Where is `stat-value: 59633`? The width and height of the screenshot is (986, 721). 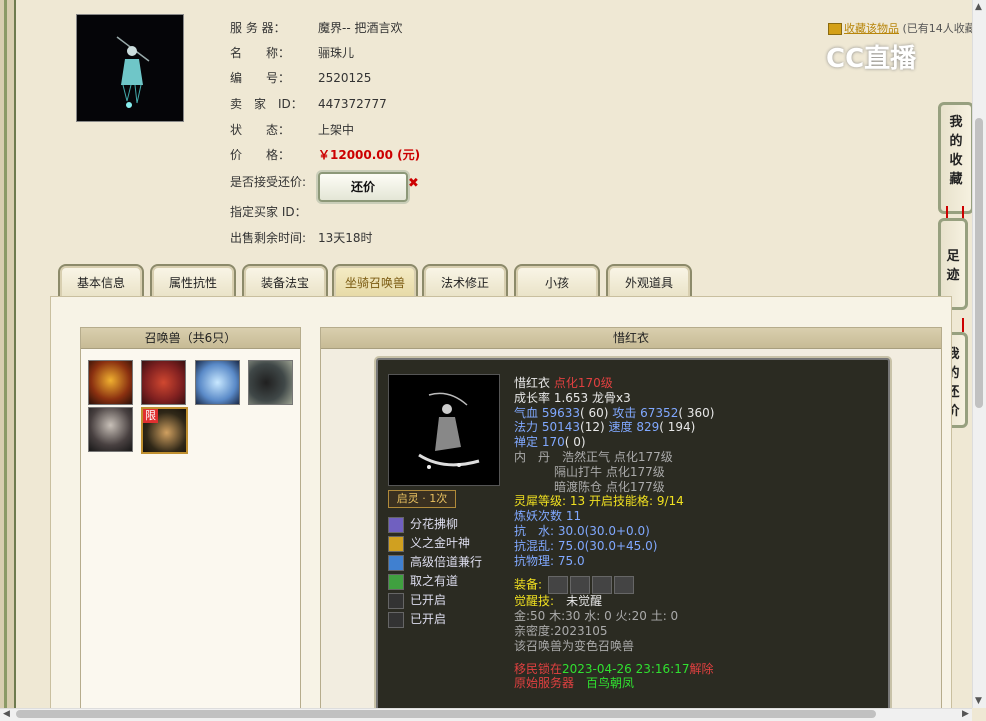
stat-value: 59633 is located at coordinates (561, 412).